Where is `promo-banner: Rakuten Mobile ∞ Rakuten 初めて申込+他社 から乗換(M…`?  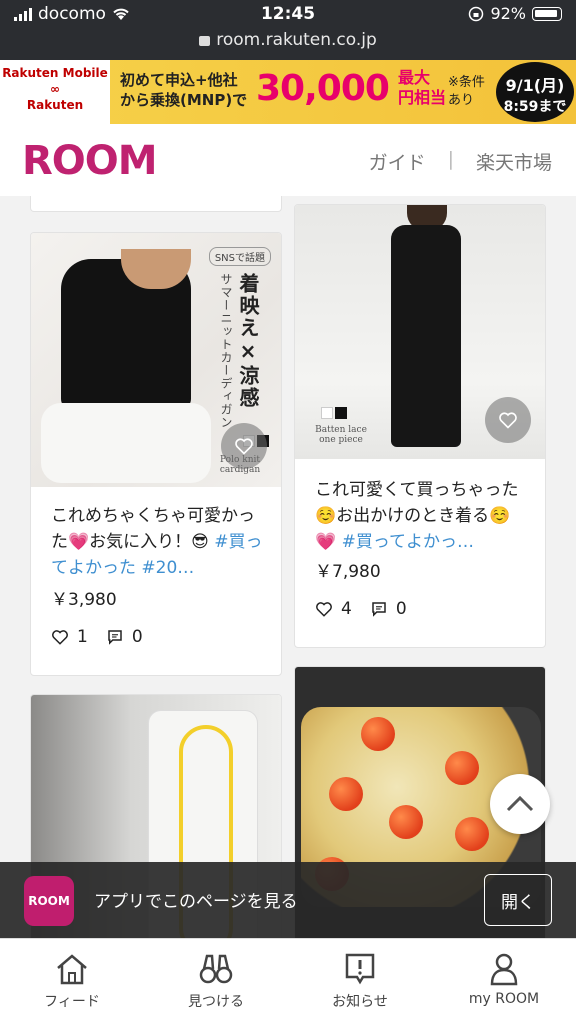 promo-banner: Rakuten Mobile ∞ Rakuten 初めて申込+他社 から乗換(M… is located at coordinates (288, 92).